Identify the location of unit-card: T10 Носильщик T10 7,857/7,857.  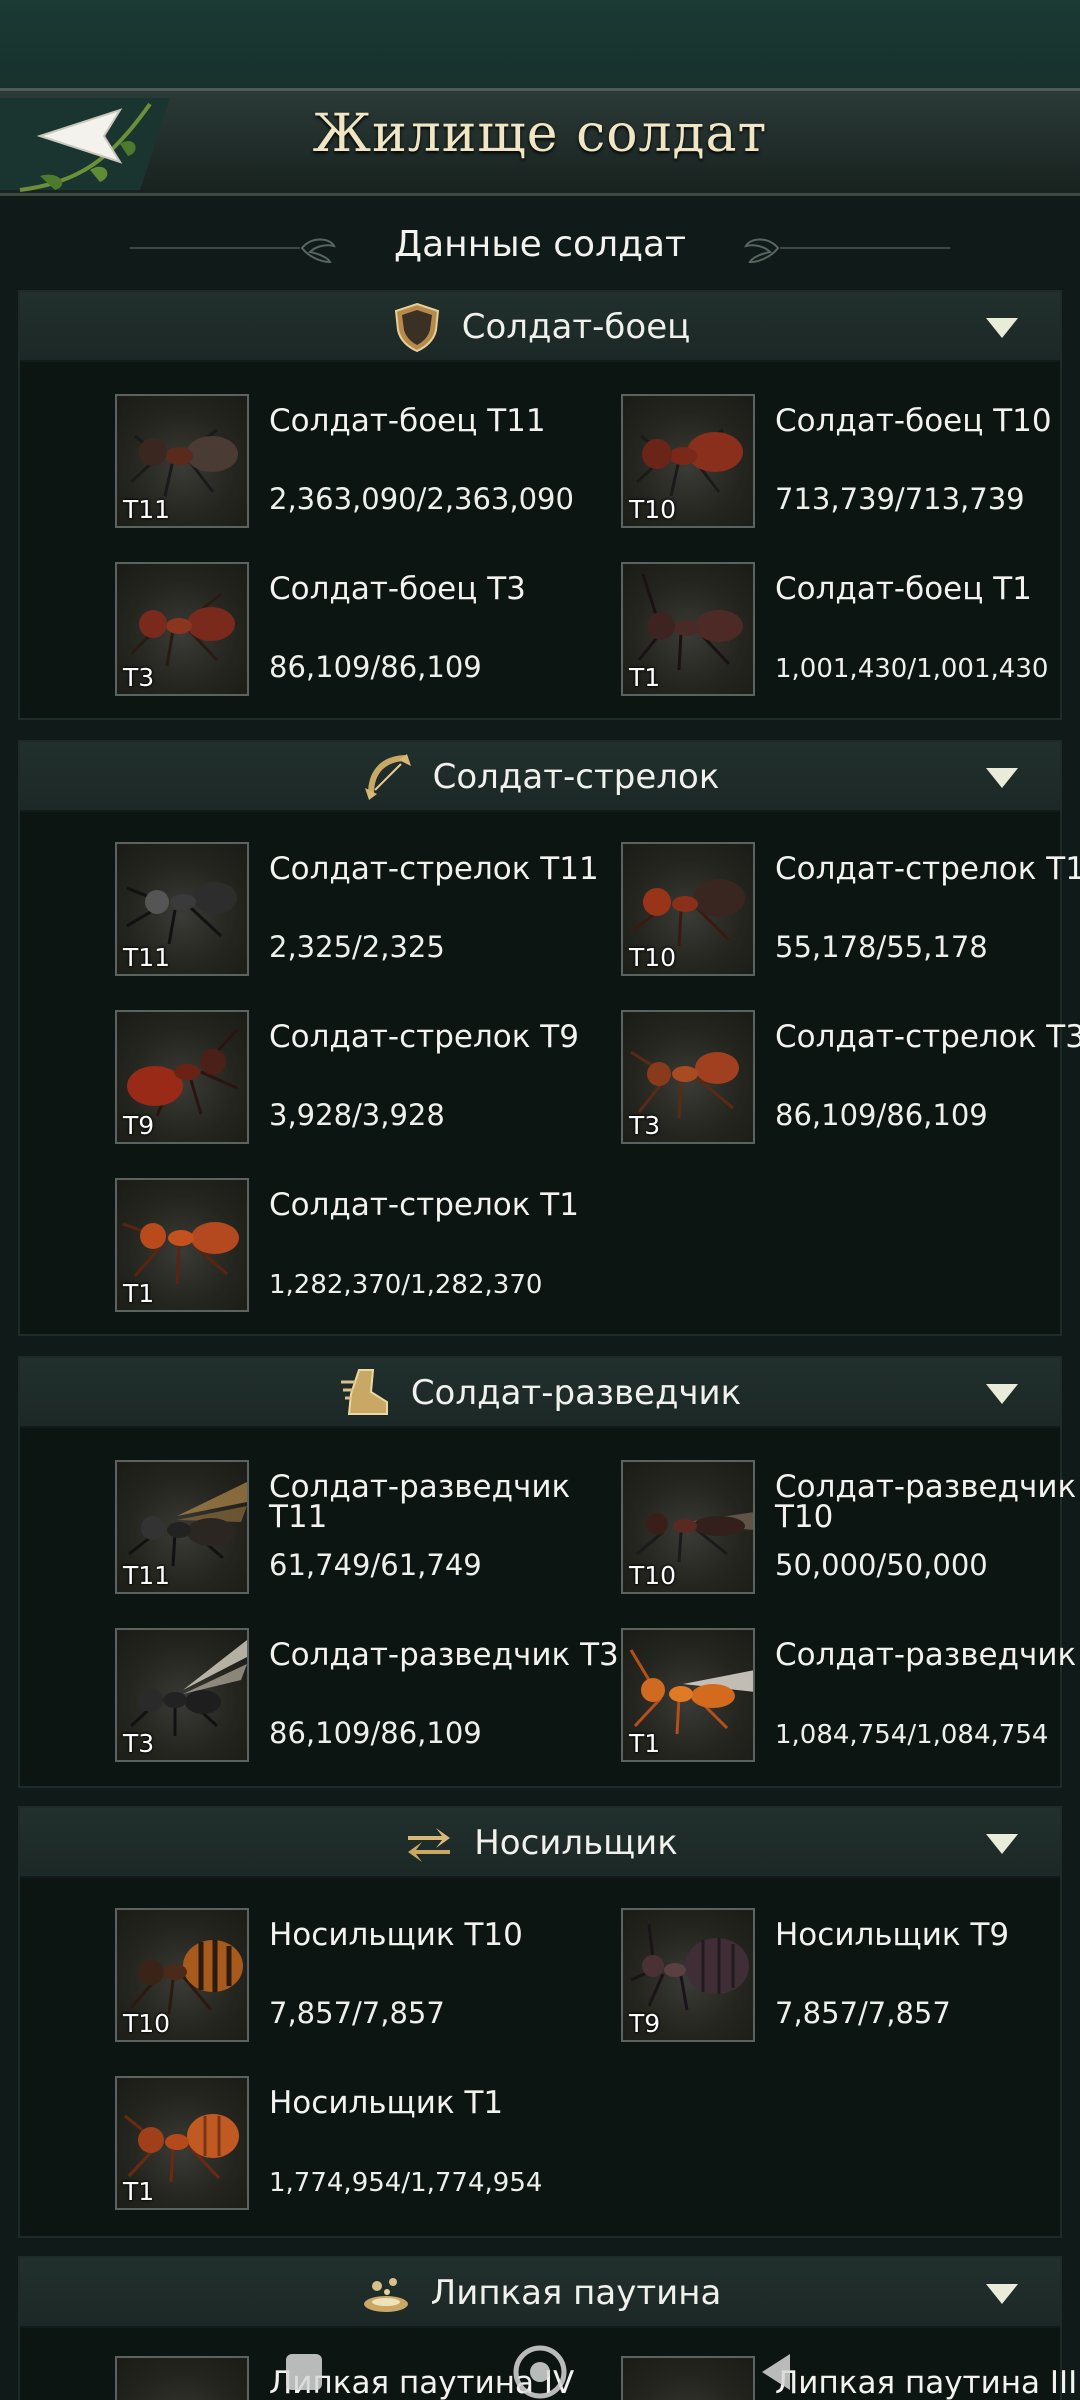
(365, 1978).